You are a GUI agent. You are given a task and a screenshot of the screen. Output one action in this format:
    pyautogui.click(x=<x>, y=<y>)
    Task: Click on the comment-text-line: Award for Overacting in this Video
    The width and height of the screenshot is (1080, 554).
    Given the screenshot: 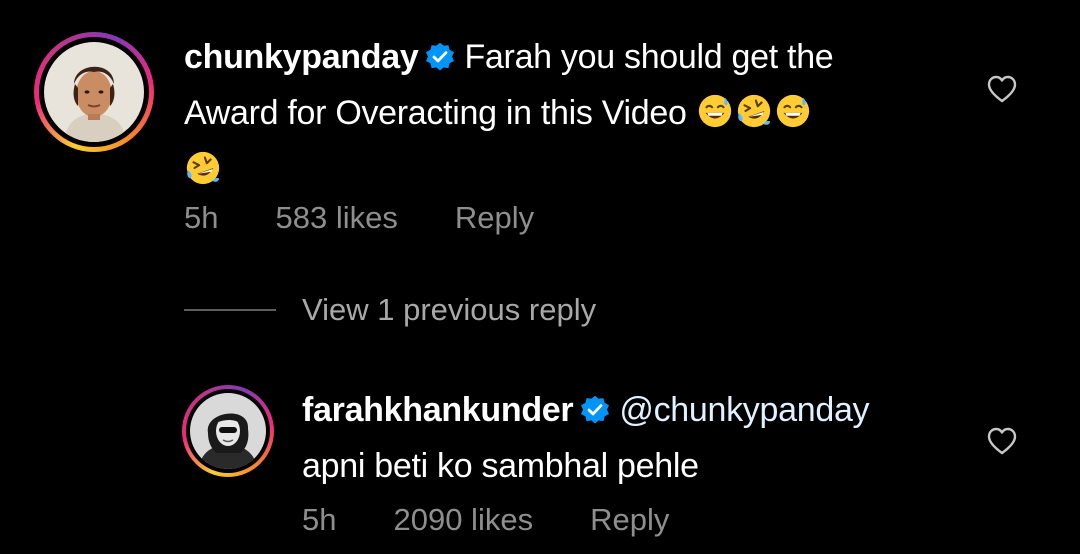 What is the action you would take?
    pyautogui.click(x=435, y=113)
    